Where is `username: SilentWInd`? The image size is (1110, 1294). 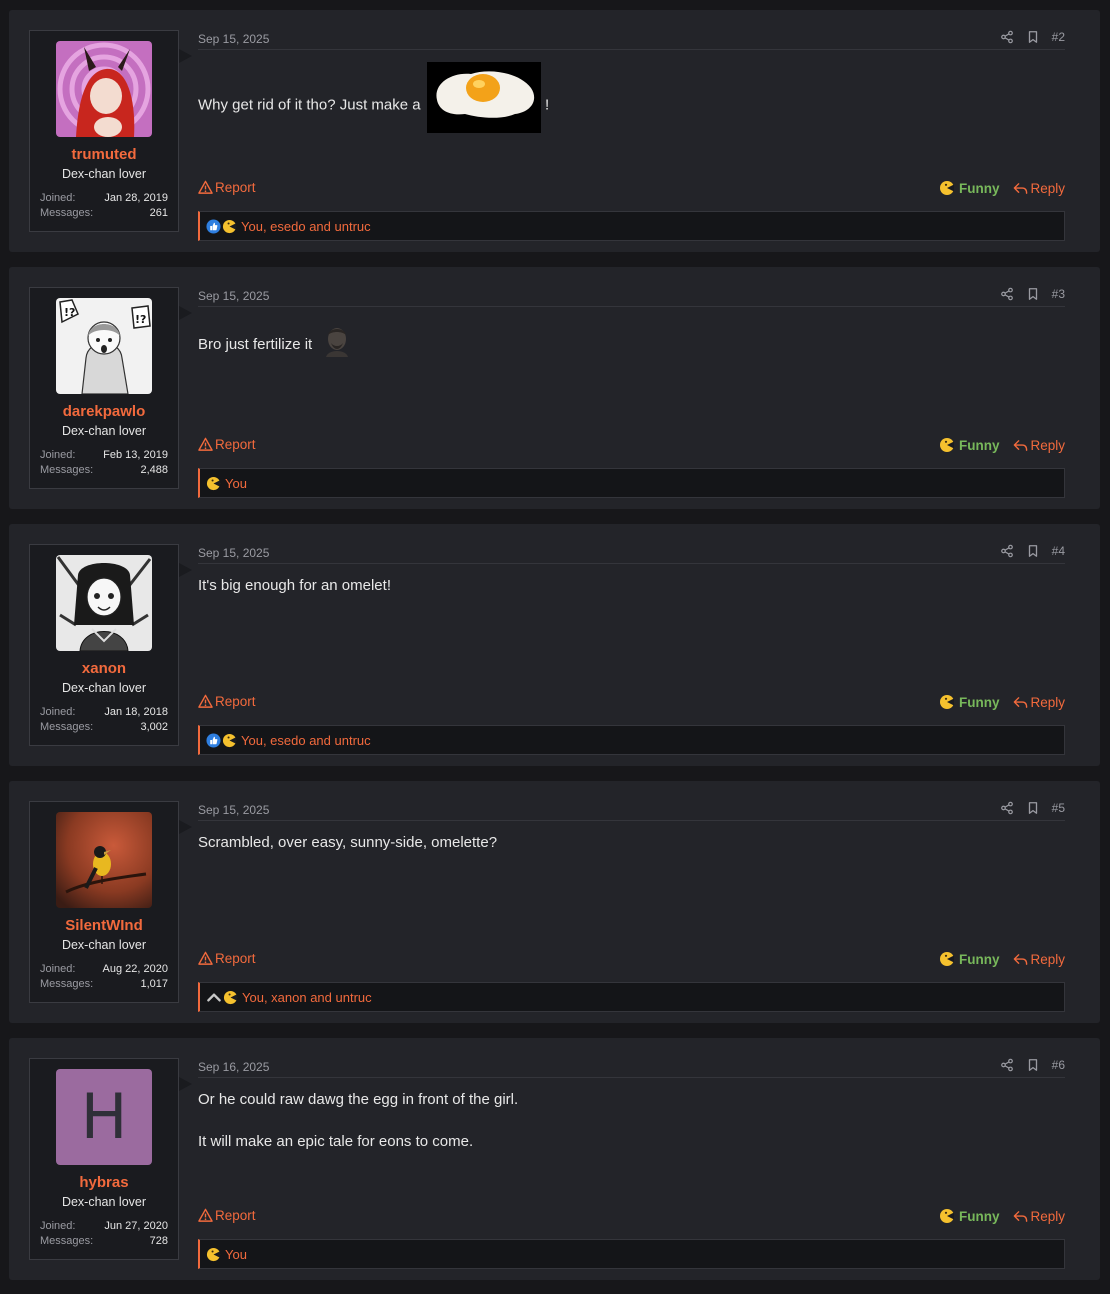
username: SilentWInd is located at coordinates (104, 925).